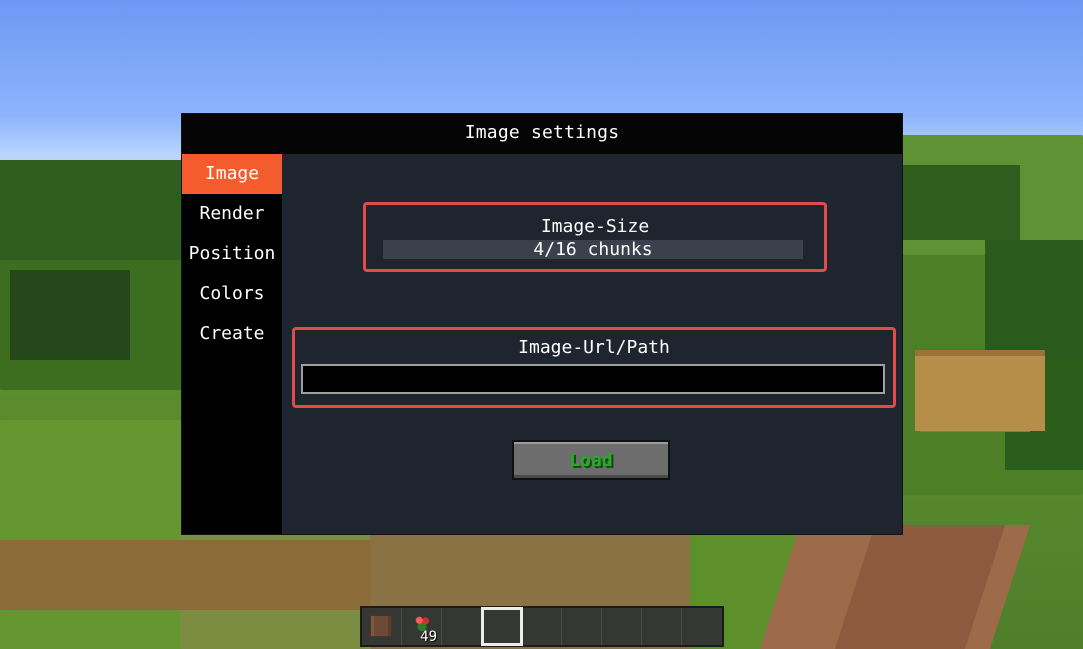 The width and height of the screenshot is (1083, 649). I want to click on hotbar: 49, so click(542, 626).